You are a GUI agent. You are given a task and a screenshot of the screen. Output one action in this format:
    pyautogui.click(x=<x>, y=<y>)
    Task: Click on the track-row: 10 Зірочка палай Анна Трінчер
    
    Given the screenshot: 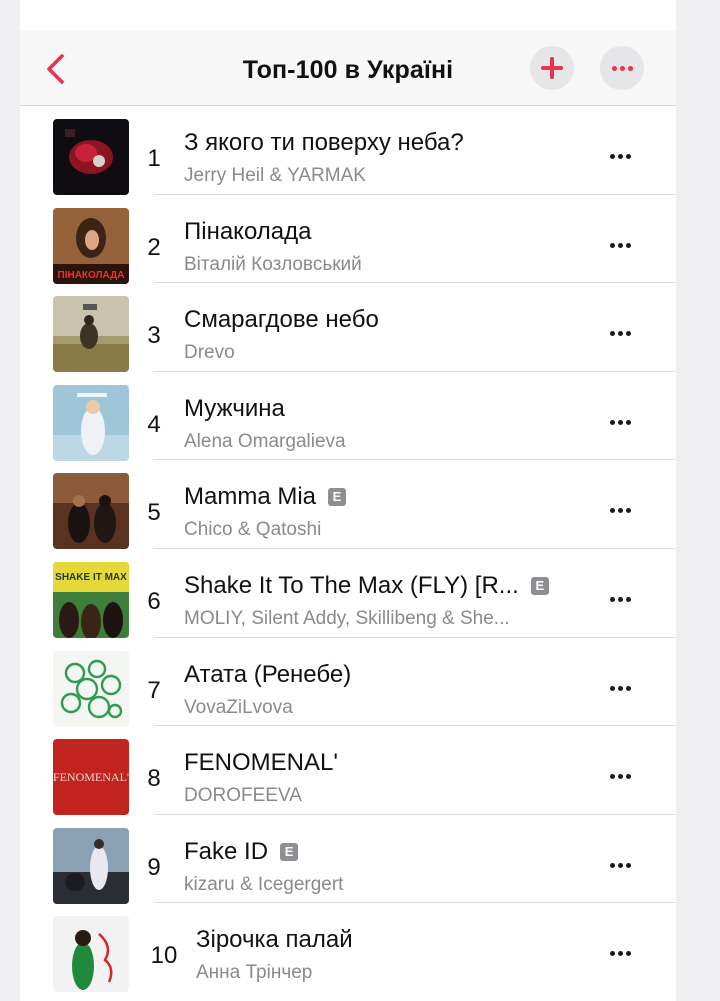 What is the action you would take?
    pyautogui.click(x=348, y=948)
    